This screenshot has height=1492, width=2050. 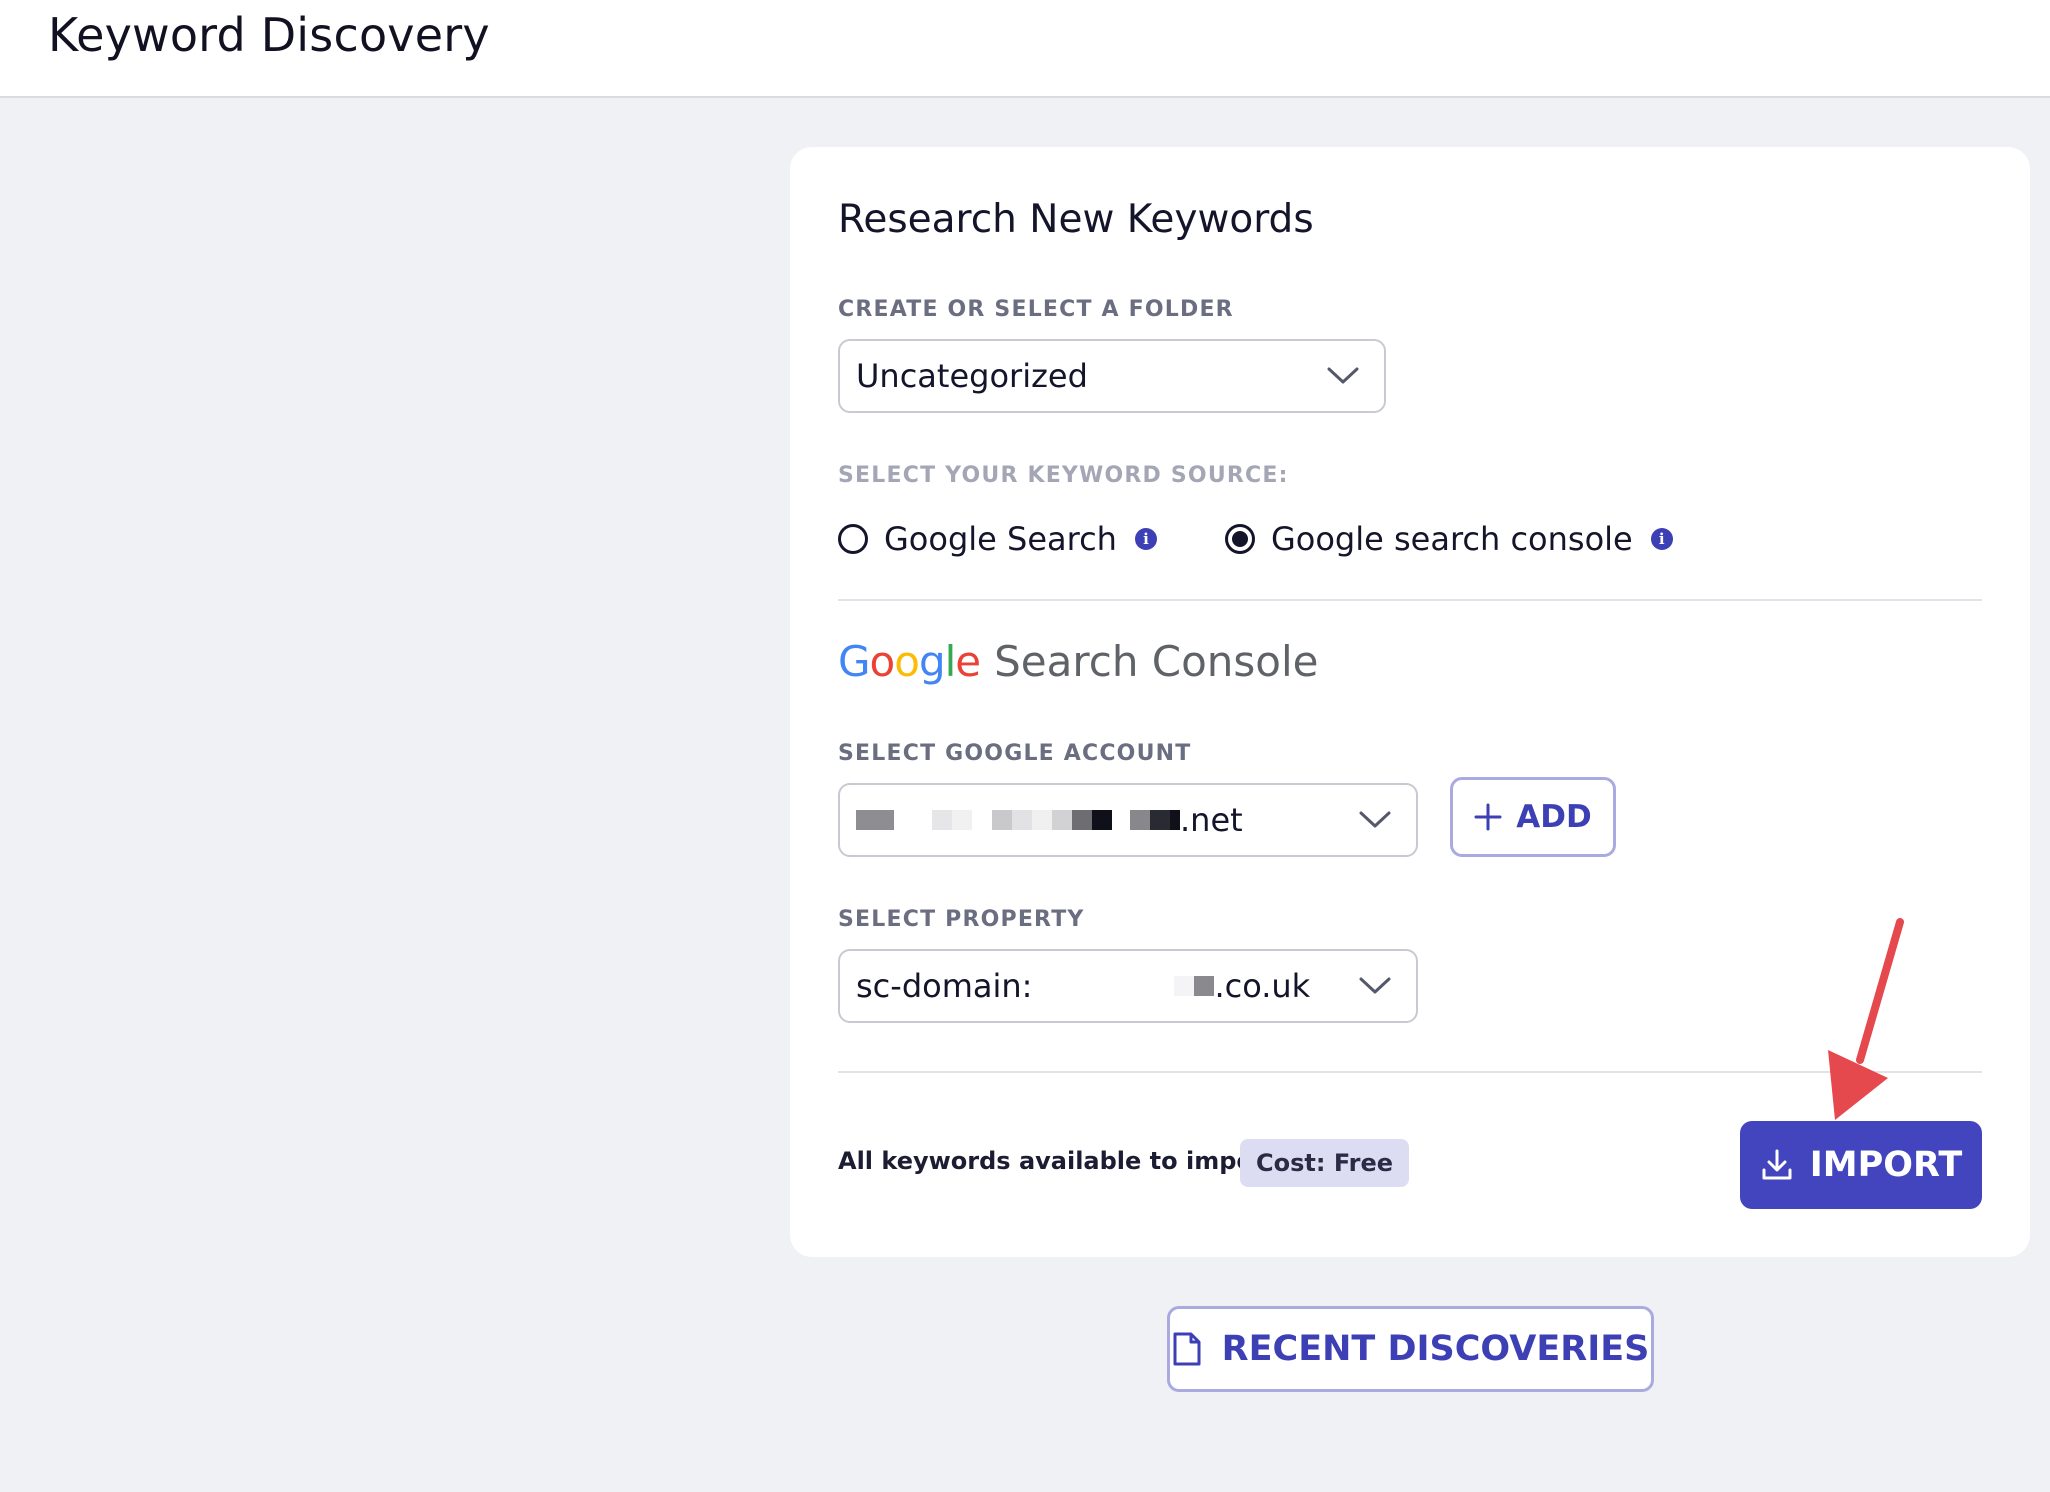 I want to click on google-logo-letter: e, so click(x=968, y=661).